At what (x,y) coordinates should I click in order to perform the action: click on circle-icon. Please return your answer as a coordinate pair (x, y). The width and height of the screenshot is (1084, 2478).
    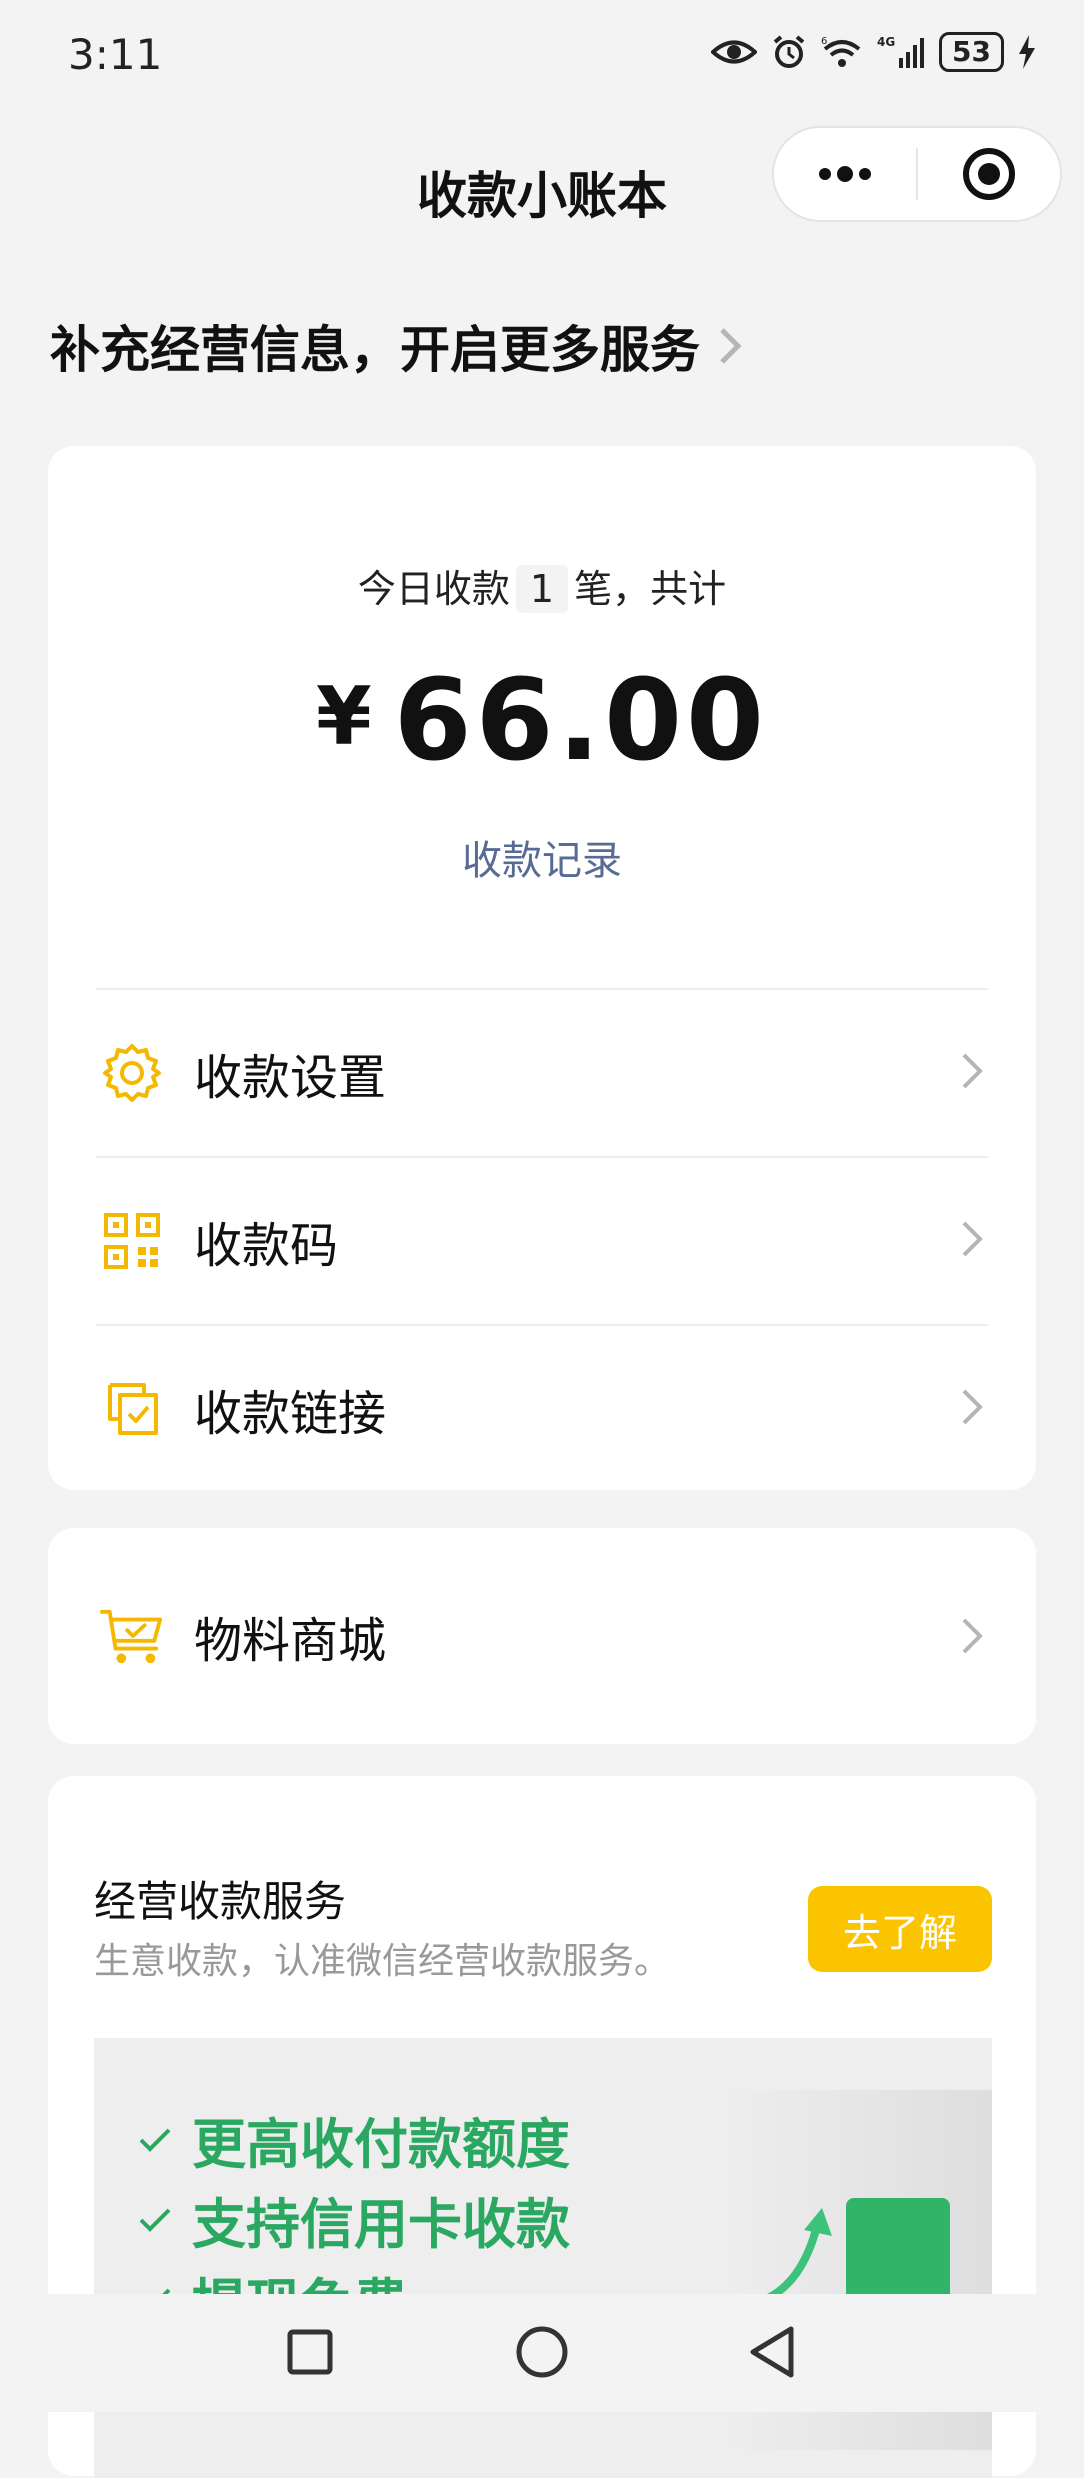
    Looking at the image, I should click on (542, 2352).